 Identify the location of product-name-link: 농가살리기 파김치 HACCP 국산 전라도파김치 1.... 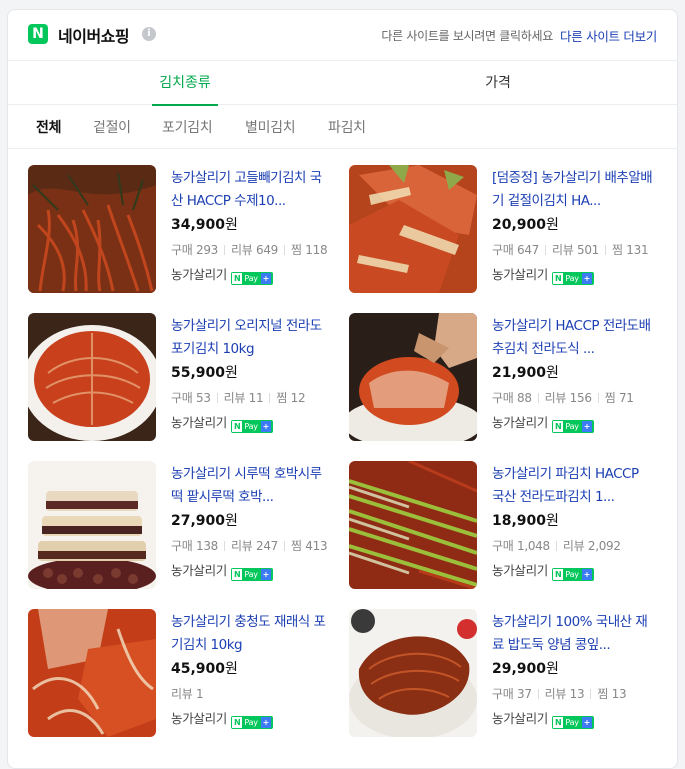
(573, 486).